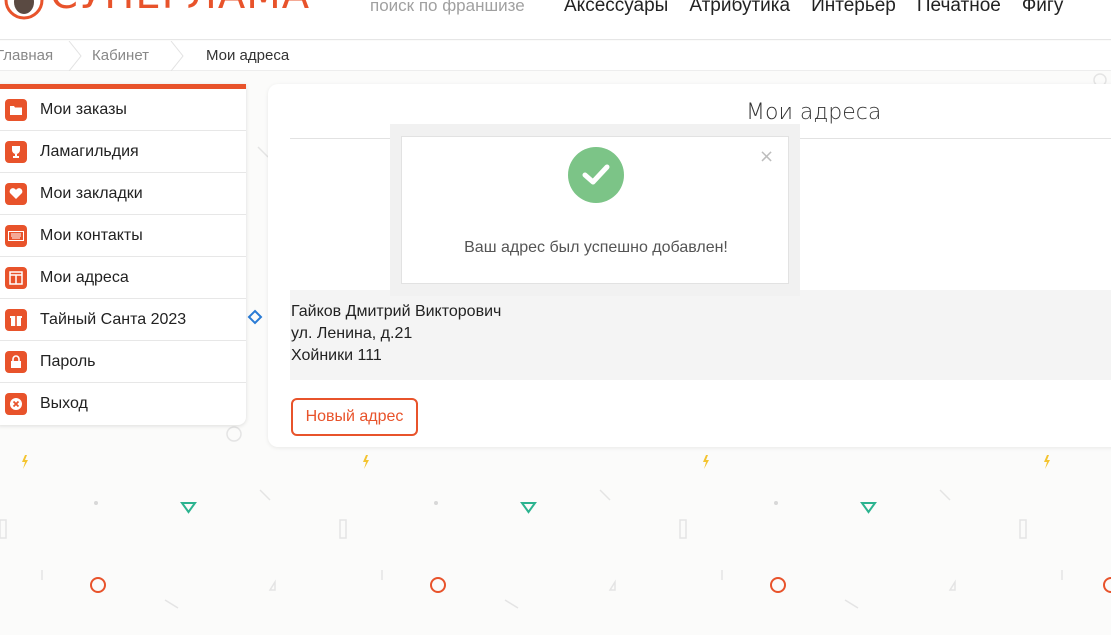  Describe the element at coordinates (248, 55) in the screenshot. I see `breadcrumb-current: Мои адреса` at that location.